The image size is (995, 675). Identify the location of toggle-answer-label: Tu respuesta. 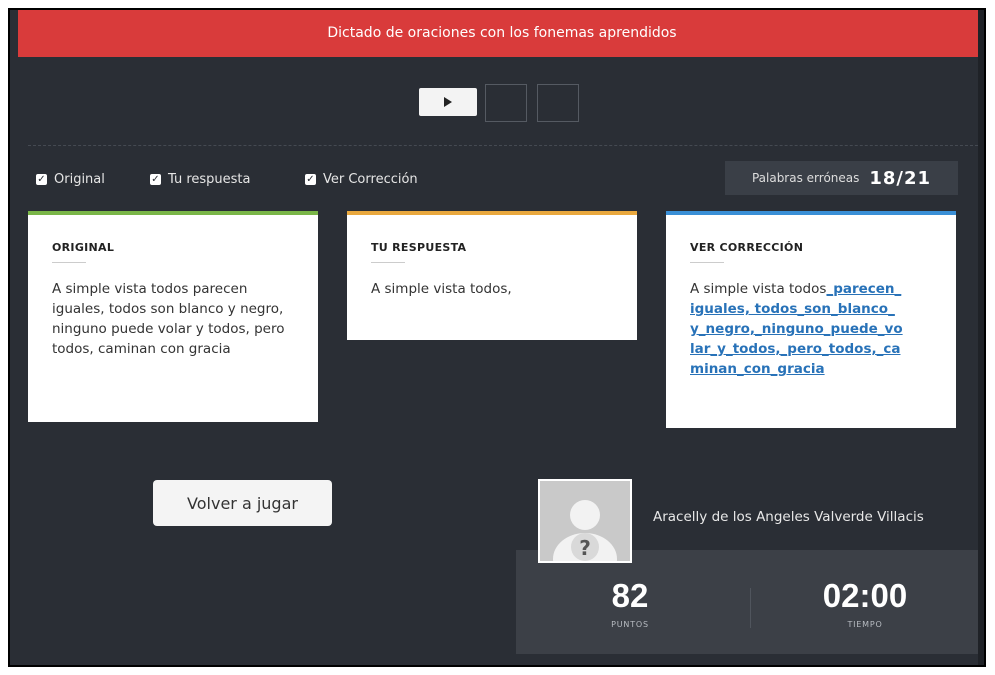
(209, 179).